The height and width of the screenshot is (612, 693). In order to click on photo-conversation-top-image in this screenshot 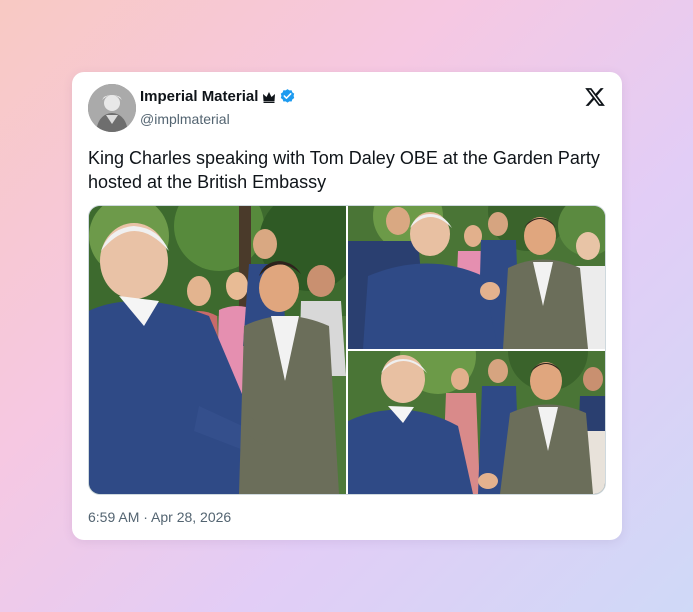, I will do `click(476, 277)`.